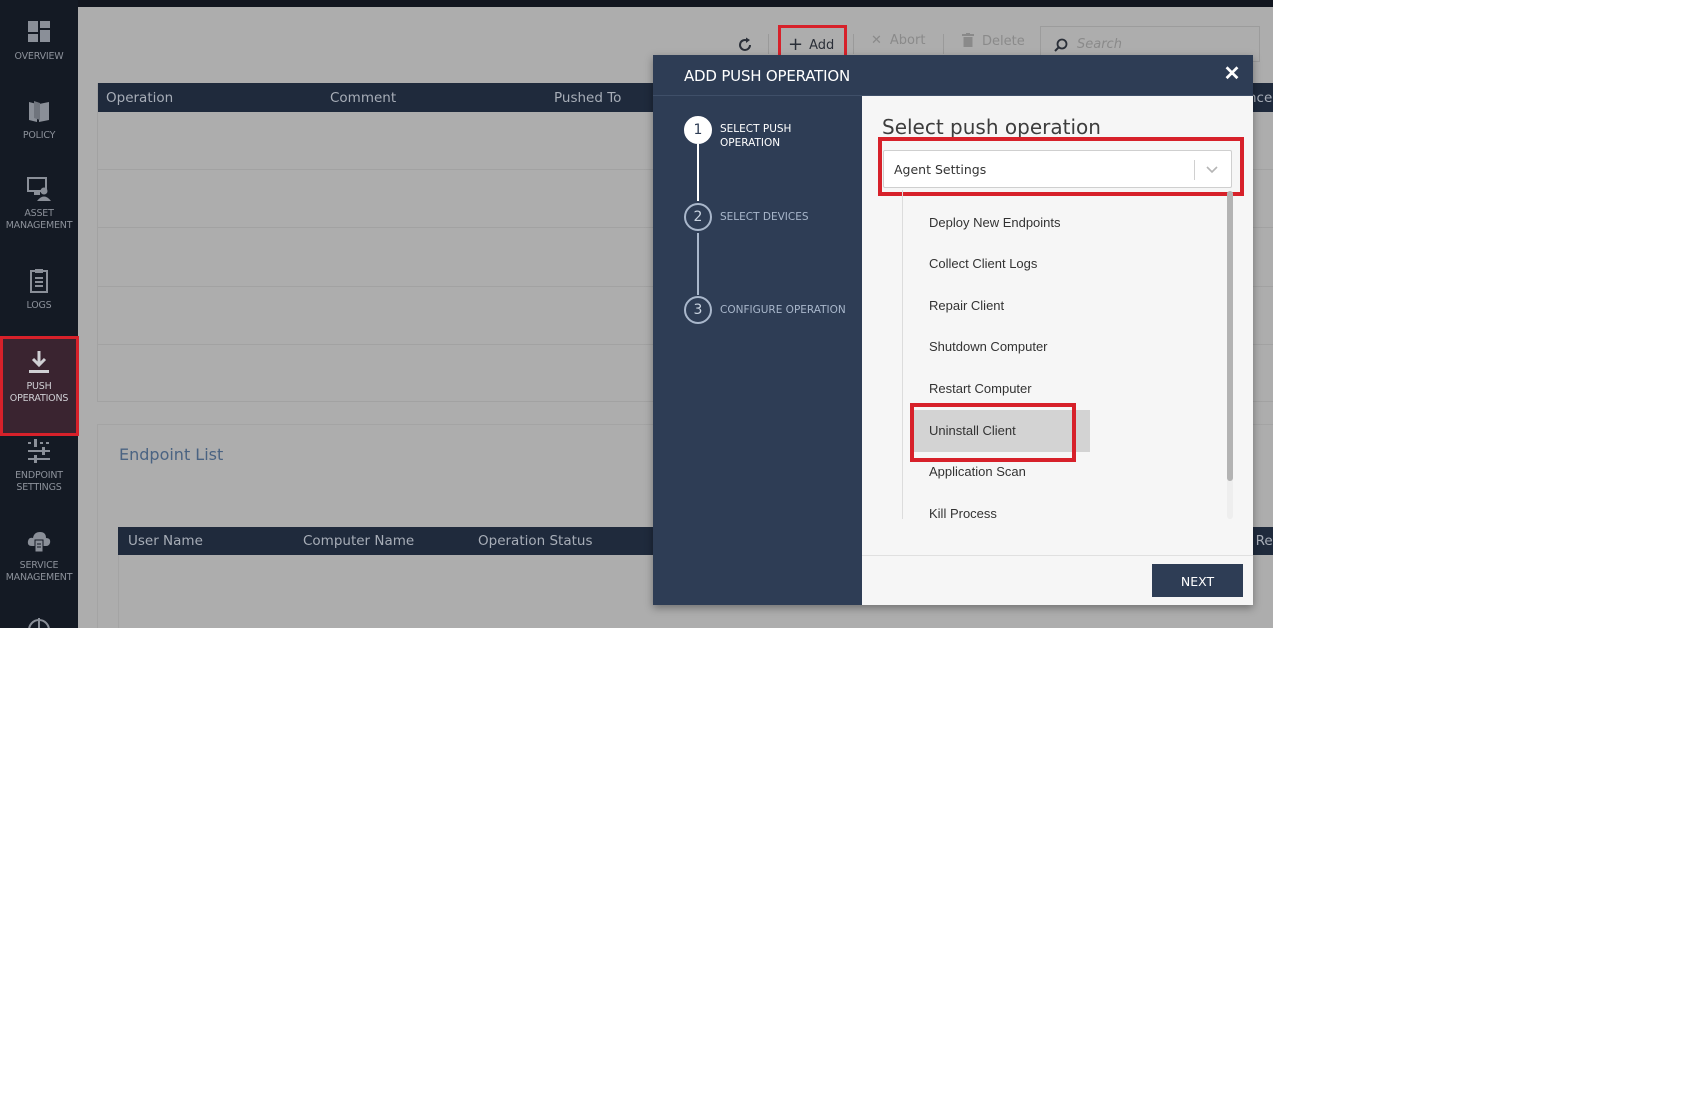 The width and height of the screenshot is (1704, 1093). I want to click on column-header-operation-status: Operation Status, so click(535, 541).